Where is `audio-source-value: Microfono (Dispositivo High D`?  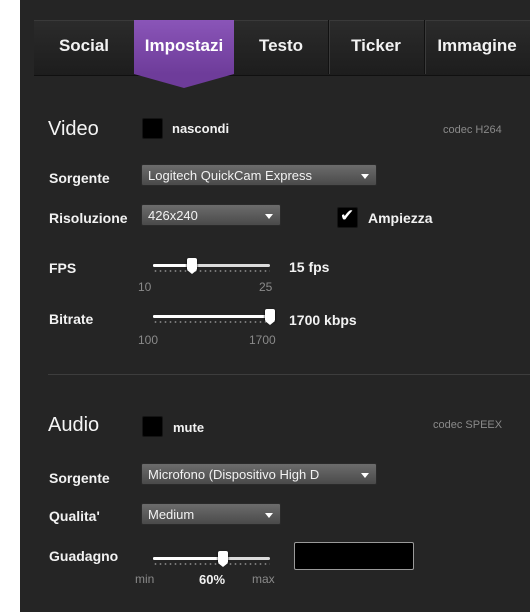
audio-source-value: Microfono (Dispositivo High D is located at coordinates (234, 474).